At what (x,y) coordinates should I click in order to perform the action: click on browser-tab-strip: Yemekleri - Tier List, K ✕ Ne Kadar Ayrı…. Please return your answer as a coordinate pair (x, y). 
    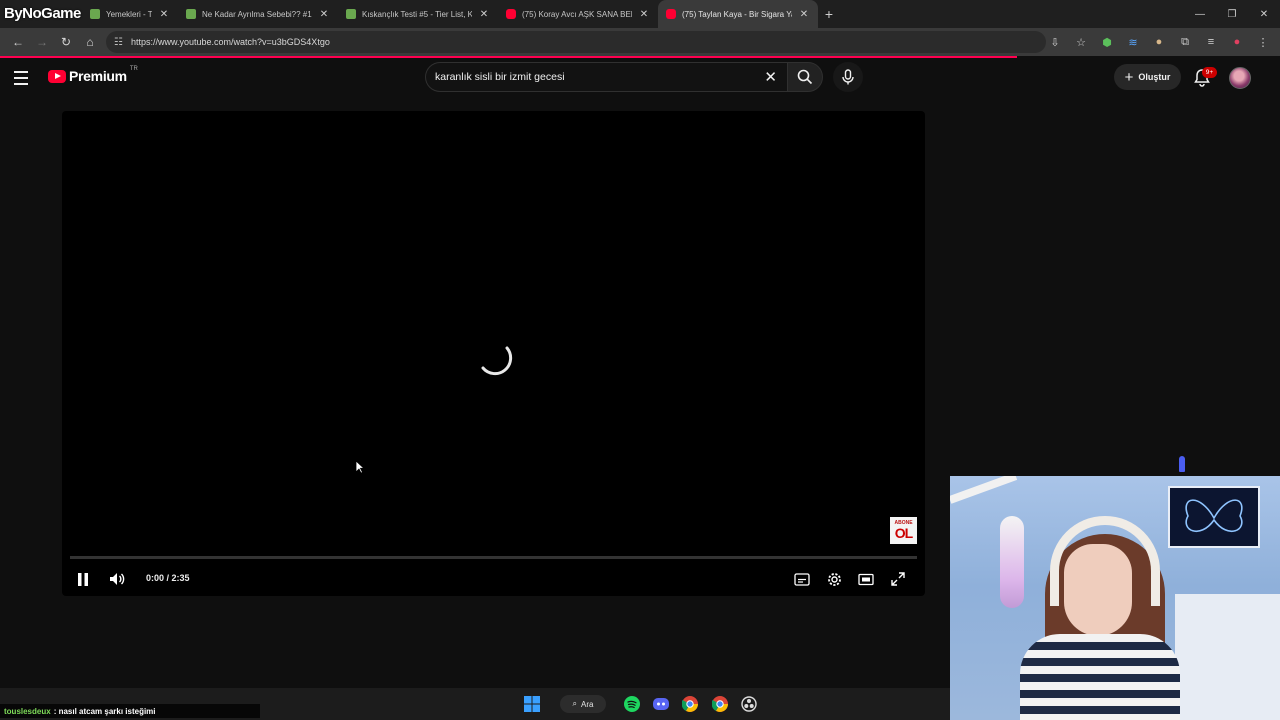
    Looking at the image, I should click on (640, 14).